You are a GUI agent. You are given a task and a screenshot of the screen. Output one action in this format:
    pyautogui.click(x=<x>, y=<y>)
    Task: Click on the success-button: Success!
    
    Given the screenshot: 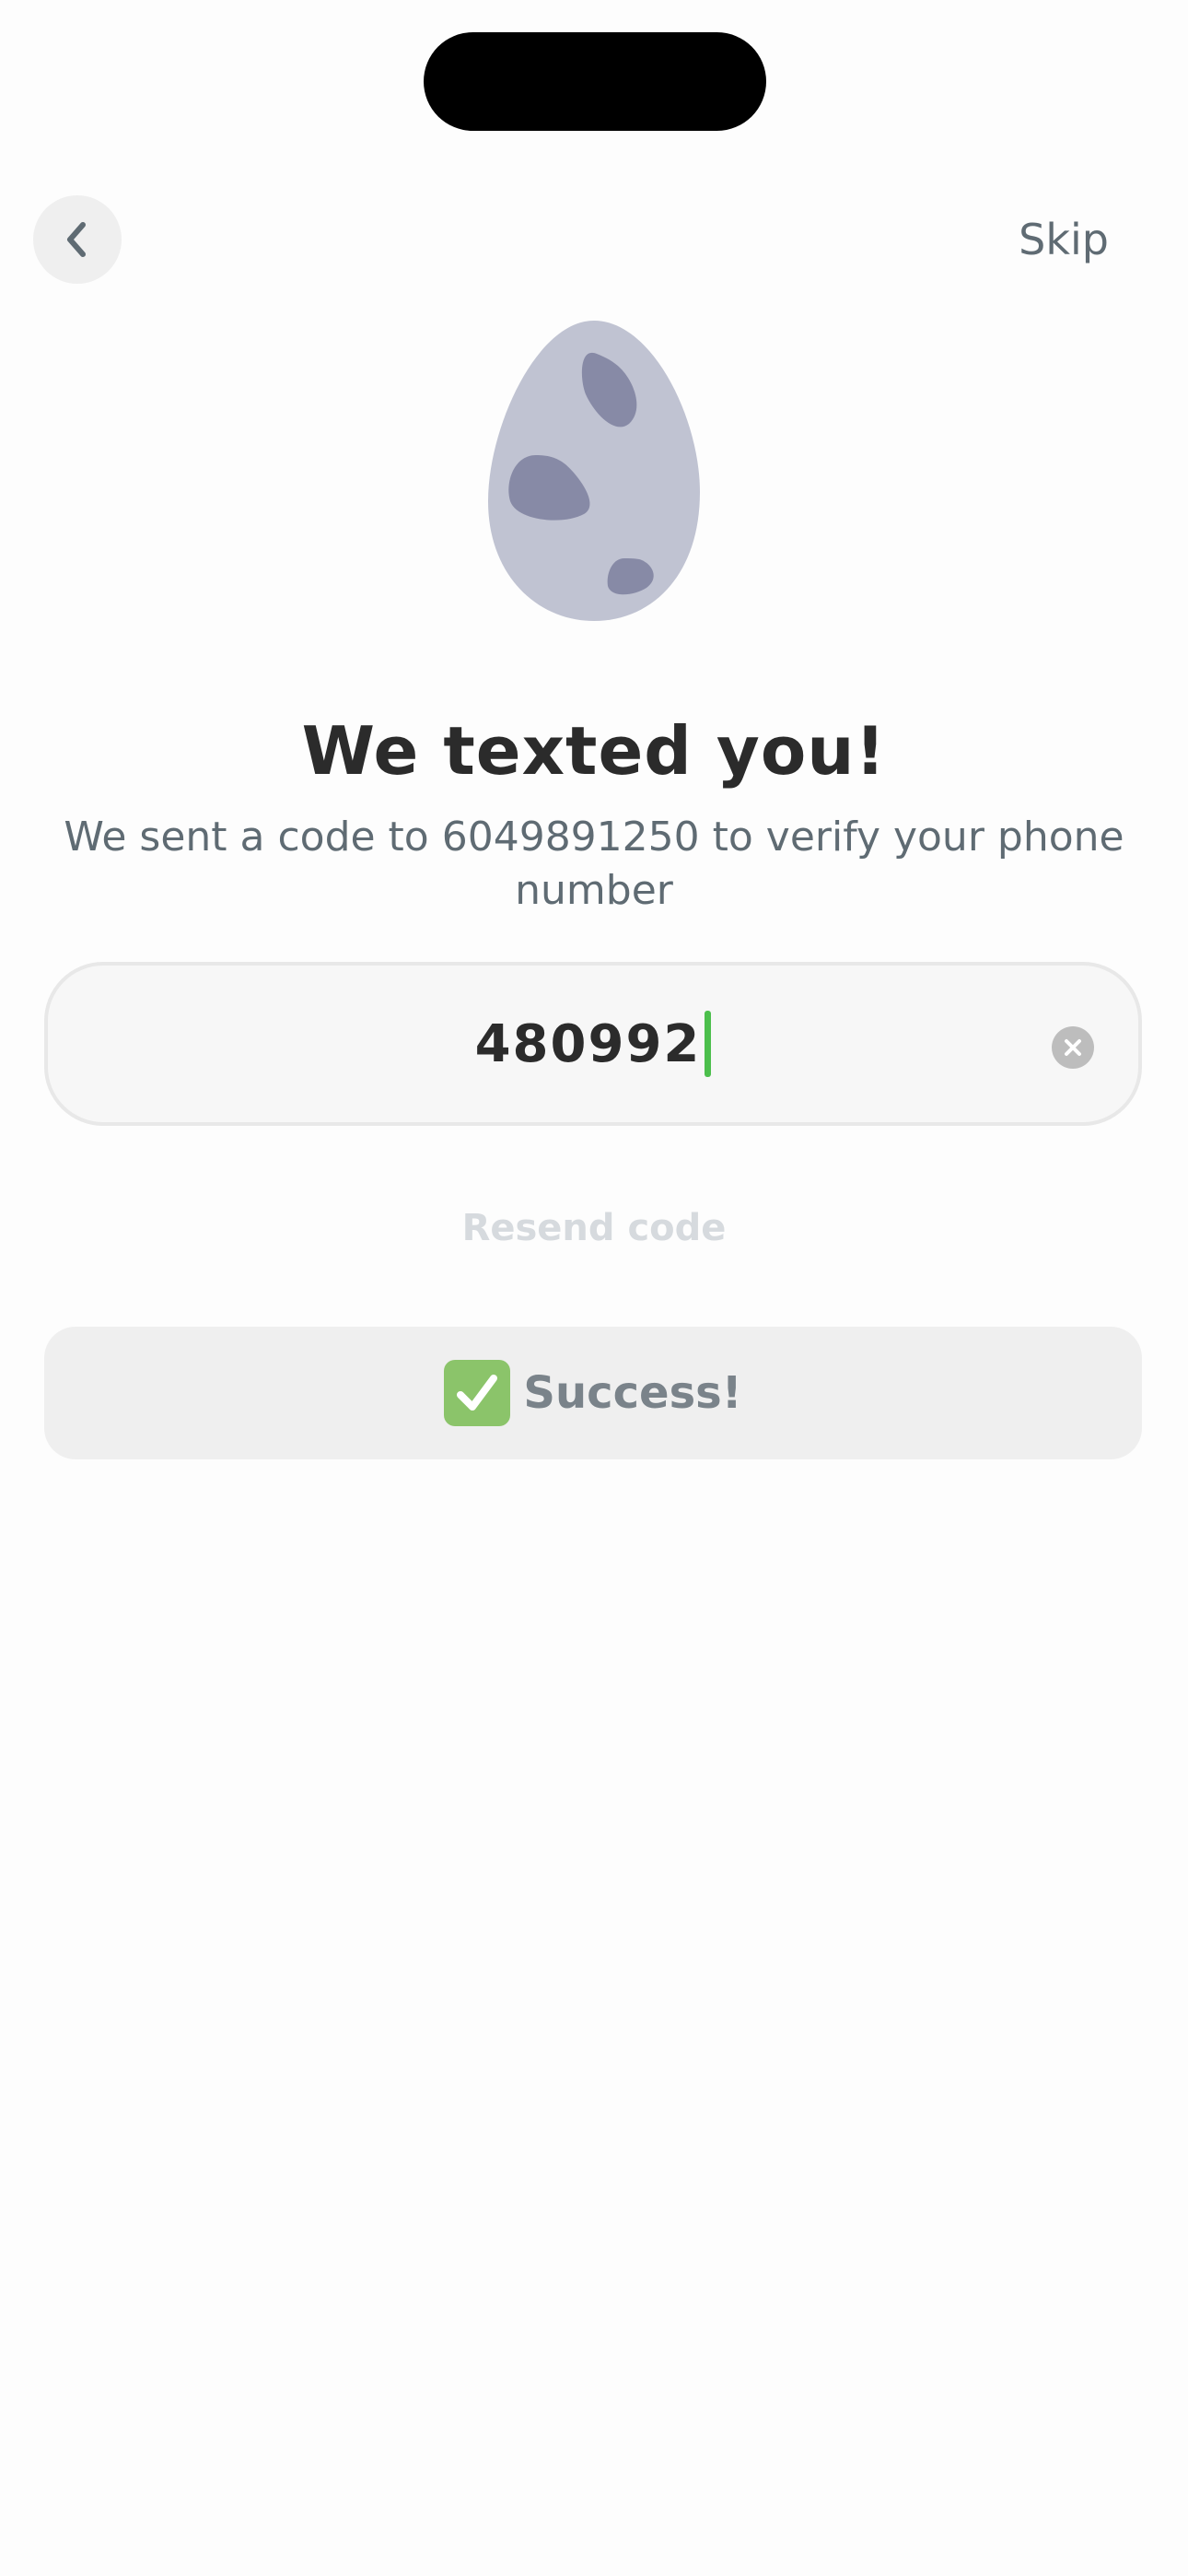 What is the action you would take?
    pyautogui.click(x=593, y=1393)
    